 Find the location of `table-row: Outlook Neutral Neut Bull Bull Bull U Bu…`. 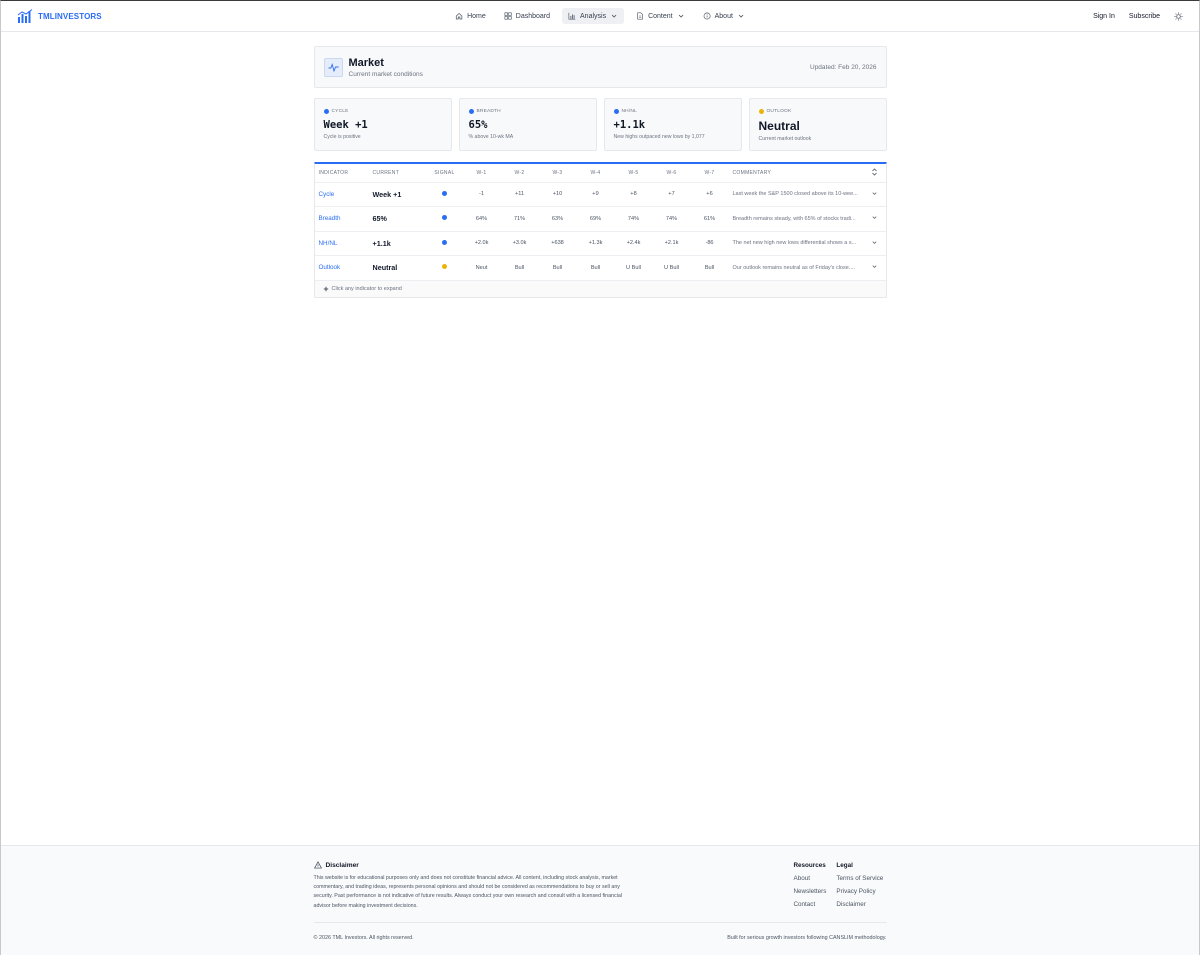

table-row: Outlook Neutral Neut Bull Bull Bull U Bu… is located at coordinates (600, 268).